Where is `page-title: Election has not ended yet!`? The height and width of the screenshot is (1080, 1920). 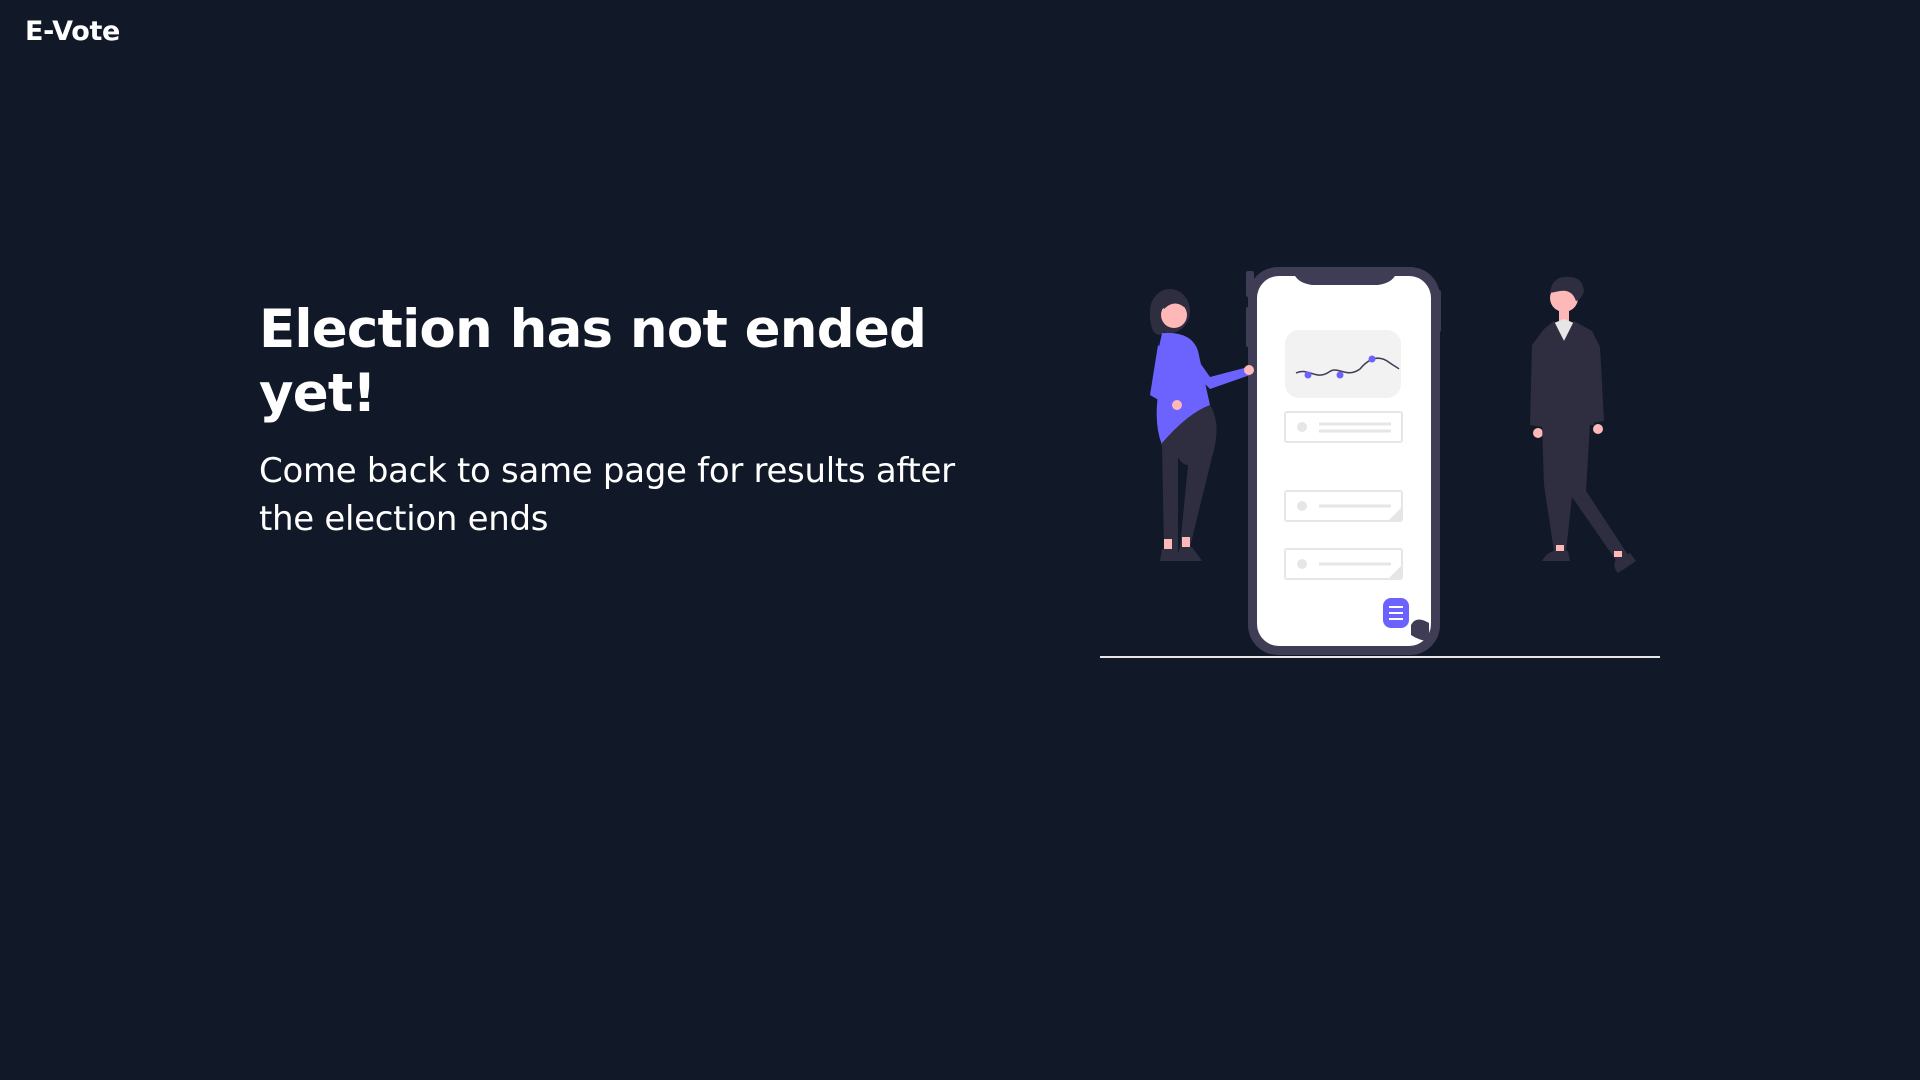 page-title: Election has not ended yet! is located at coordinates (593, 361).